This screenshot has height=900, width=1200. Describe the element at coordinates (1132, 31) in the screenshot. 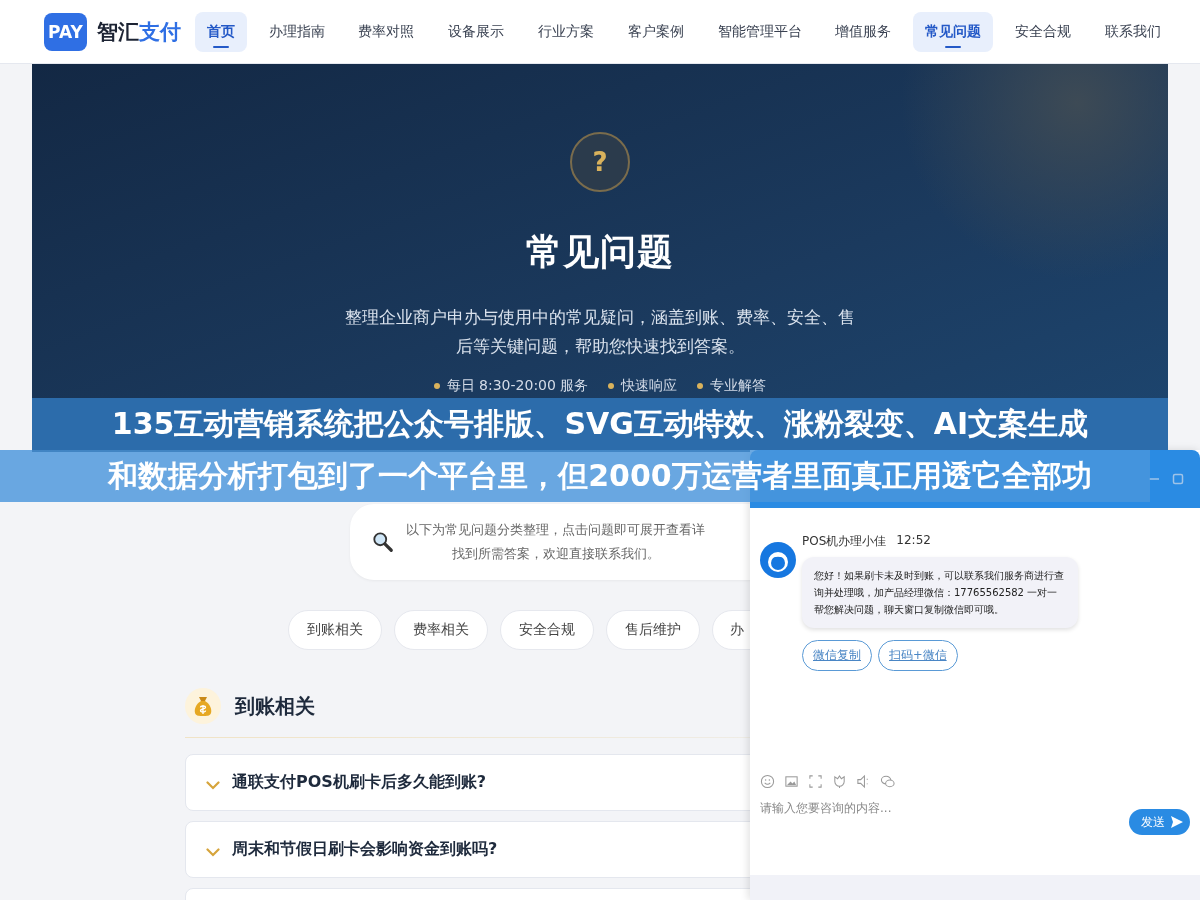

I see `nav-tab: 联系我们` at that location.